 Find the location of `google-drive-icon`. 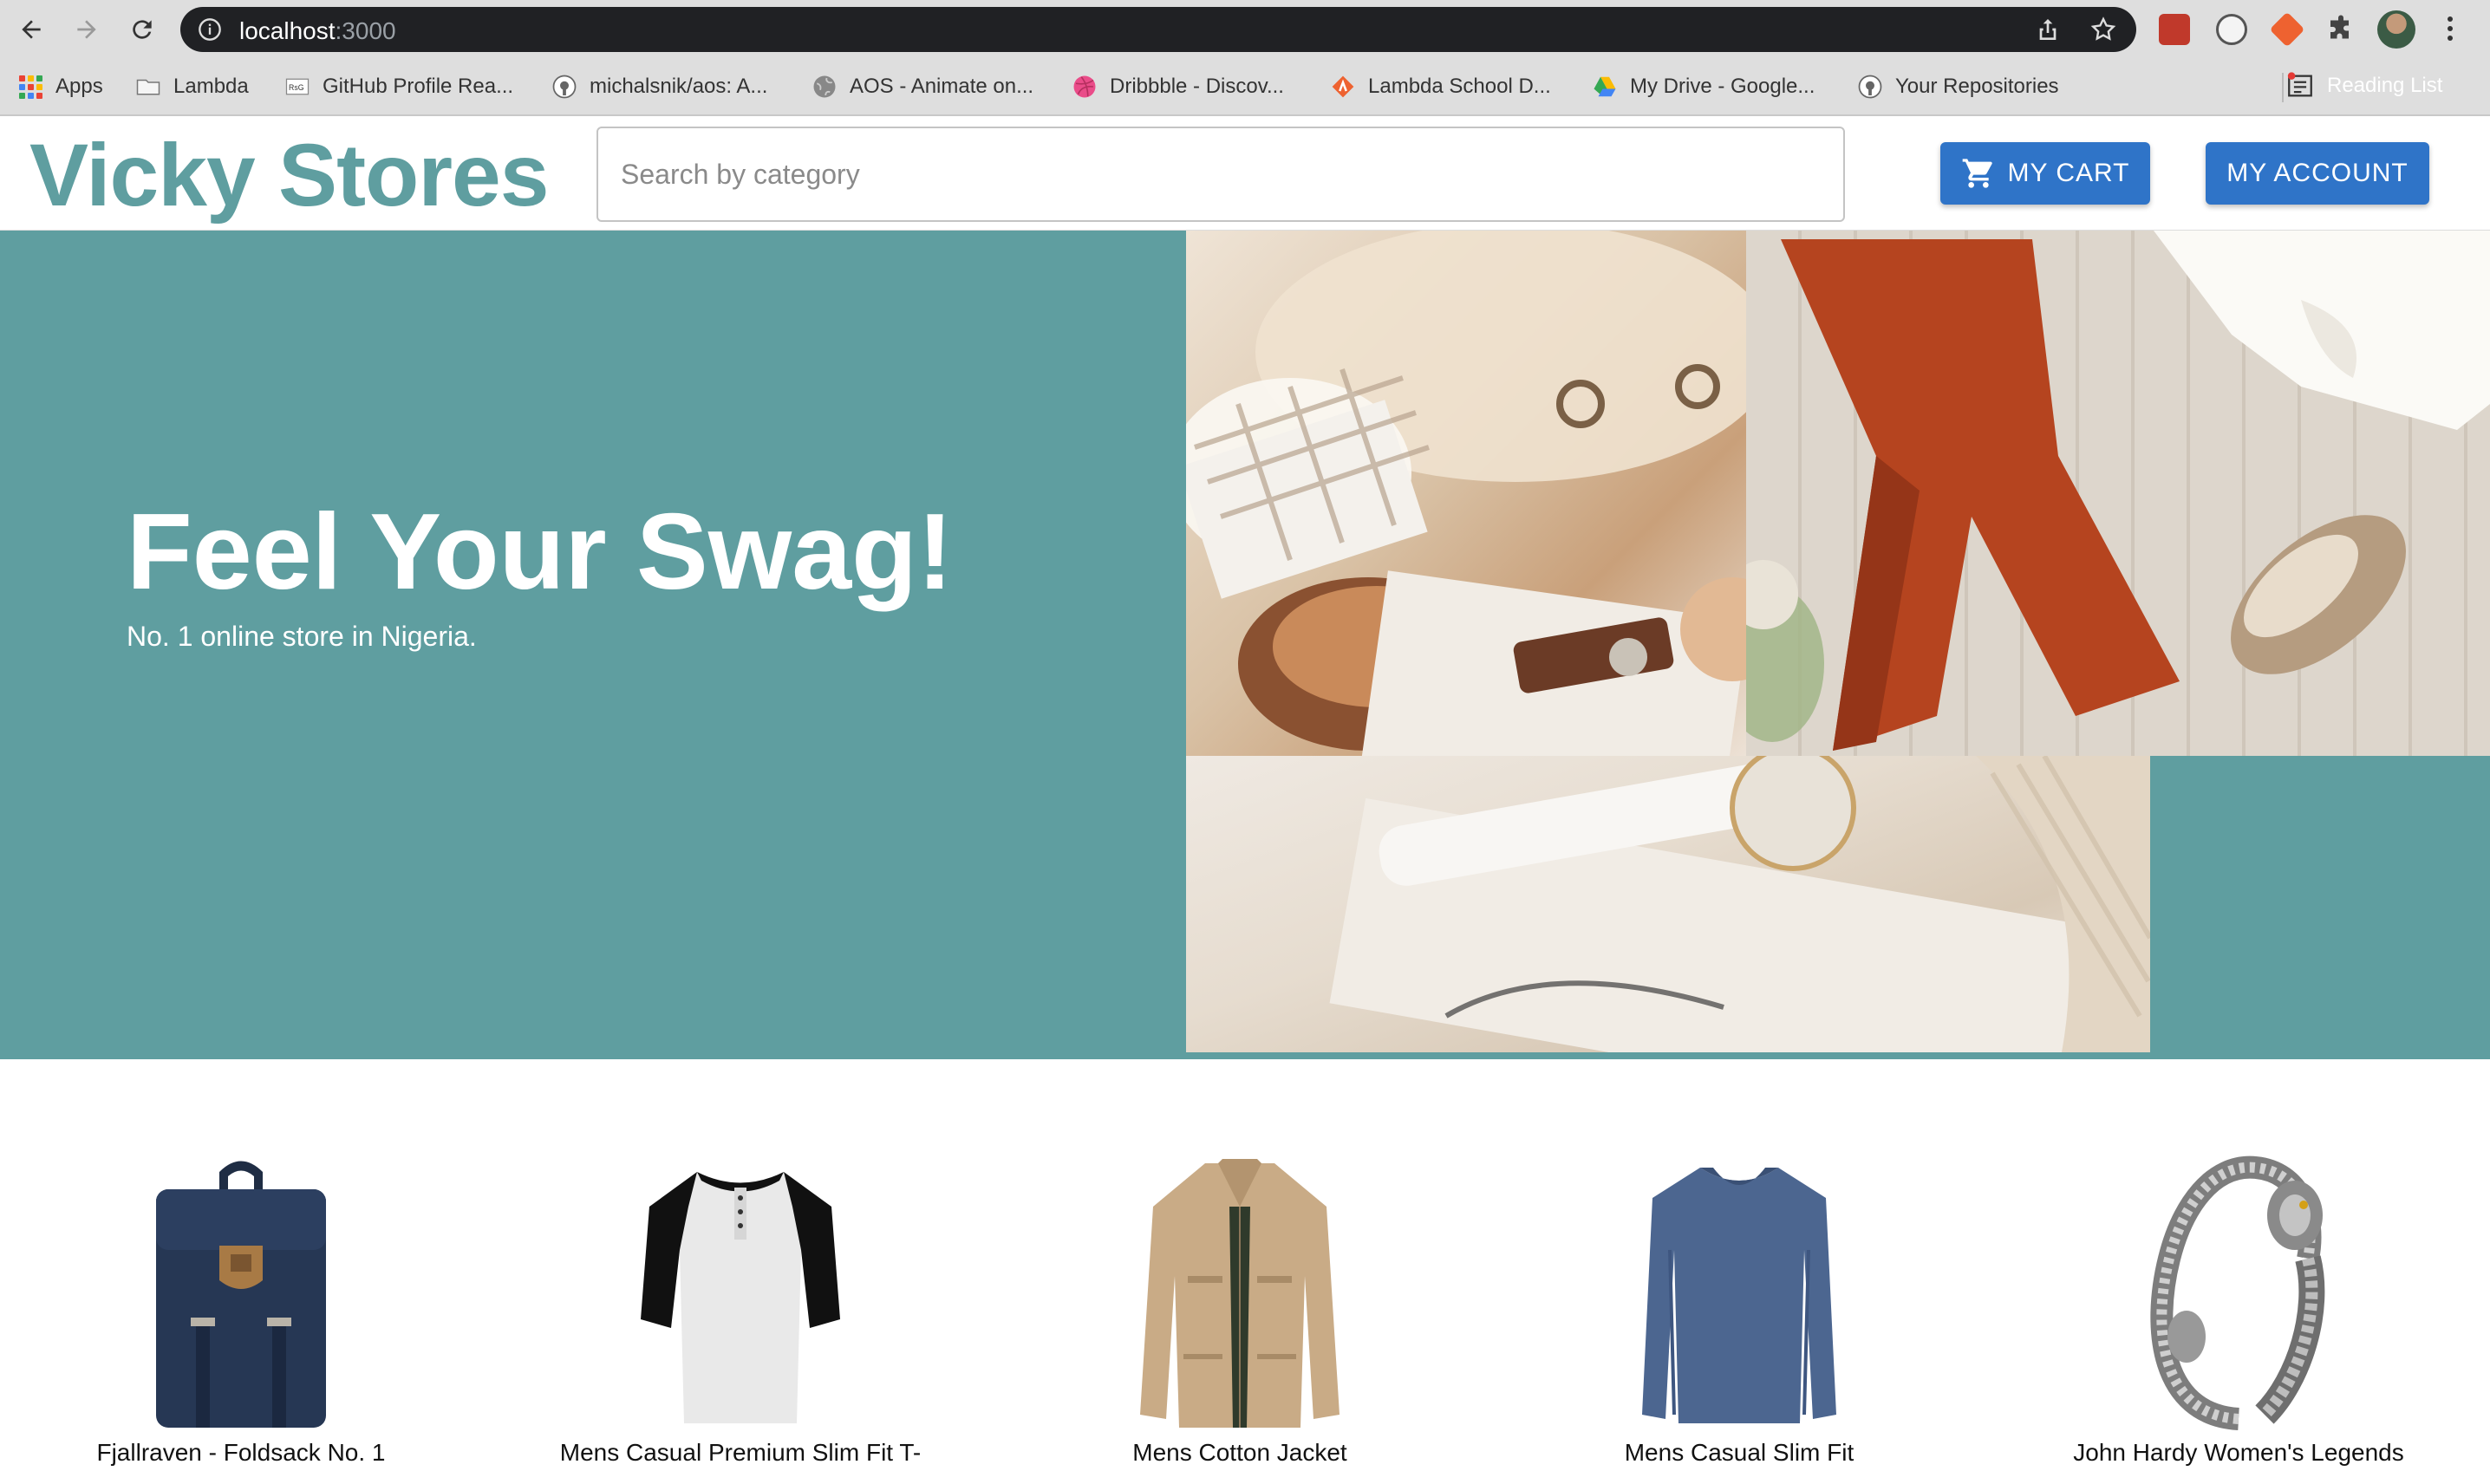

google-drive-icon is located at coordinates (1605, 86).